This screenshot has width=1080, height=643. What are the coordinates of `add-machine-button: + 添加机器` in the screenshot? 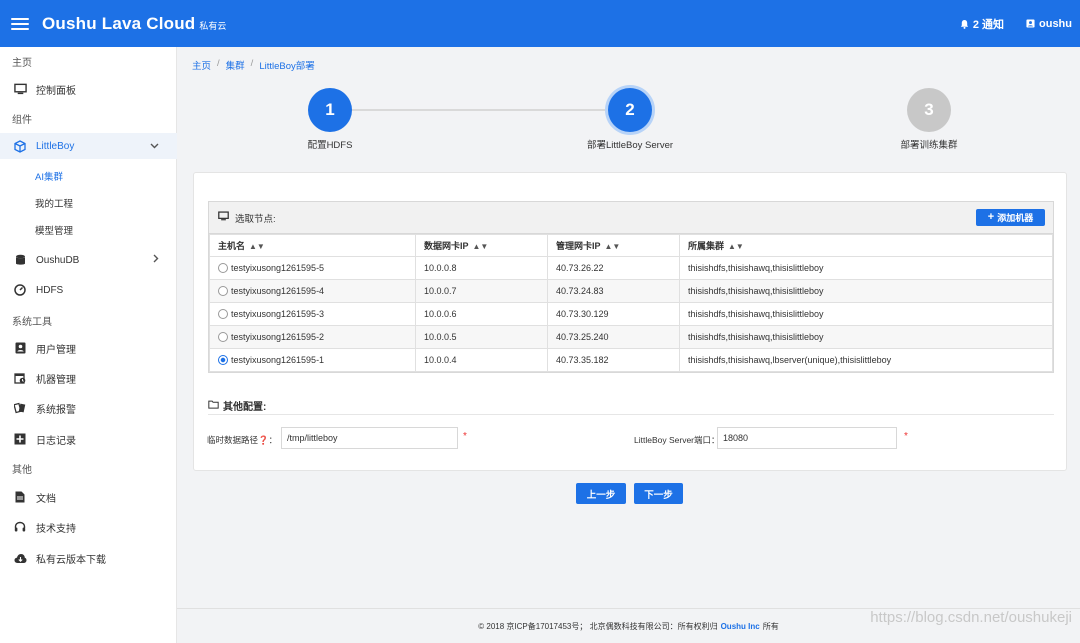 It's located at (1010, 217).